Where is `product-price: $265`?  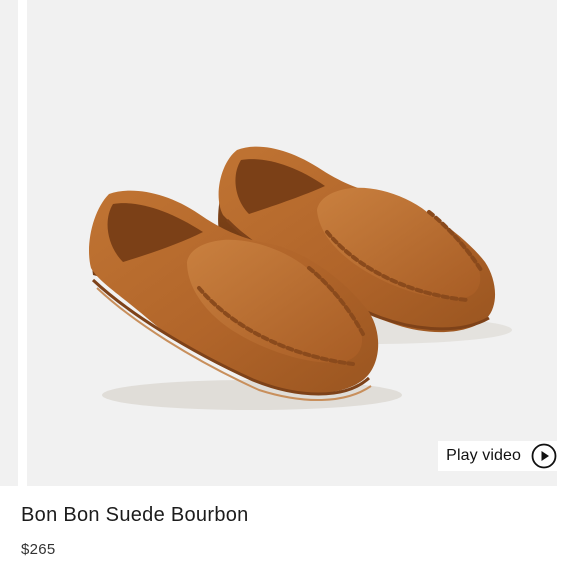
product-price: $265 is located at coordinates (38, 549).